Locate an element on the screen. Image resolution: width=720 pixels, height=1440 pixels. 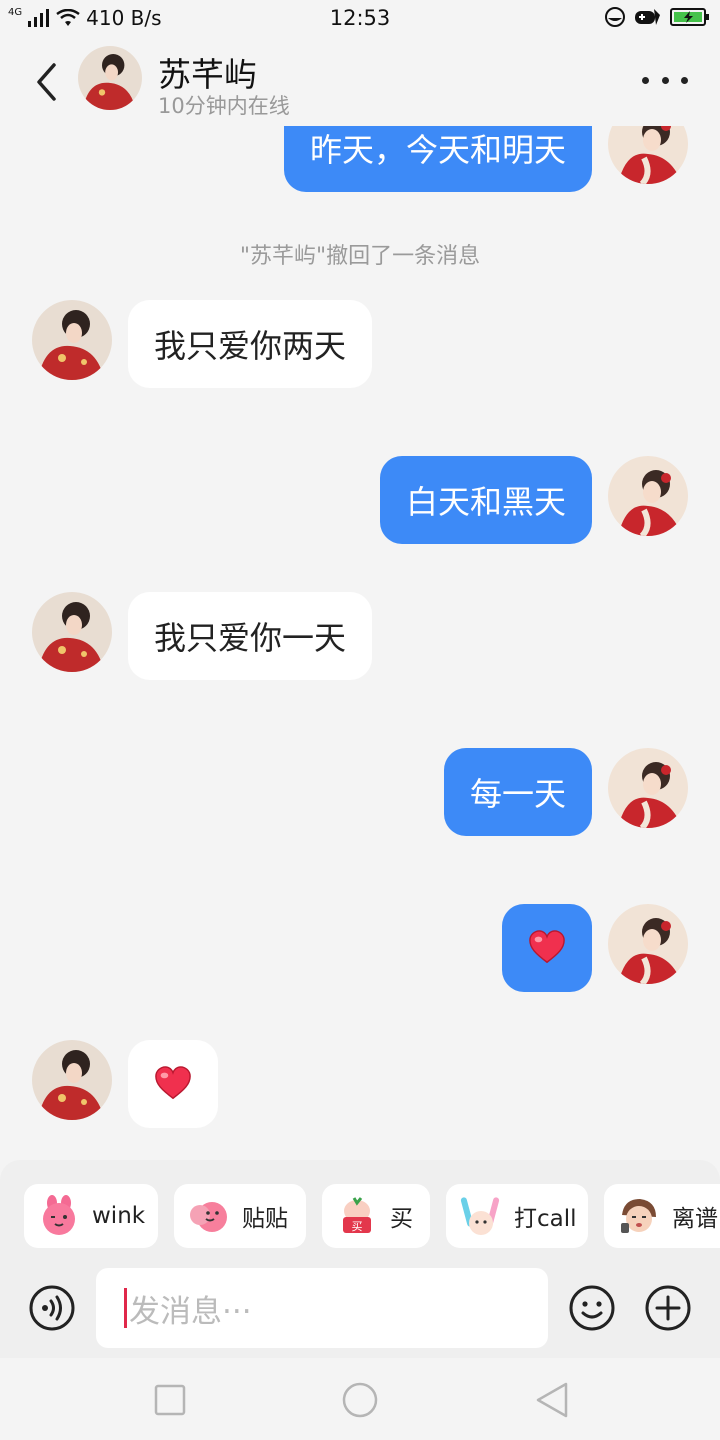
smiley-icon is located at coordinates (592, 1308).